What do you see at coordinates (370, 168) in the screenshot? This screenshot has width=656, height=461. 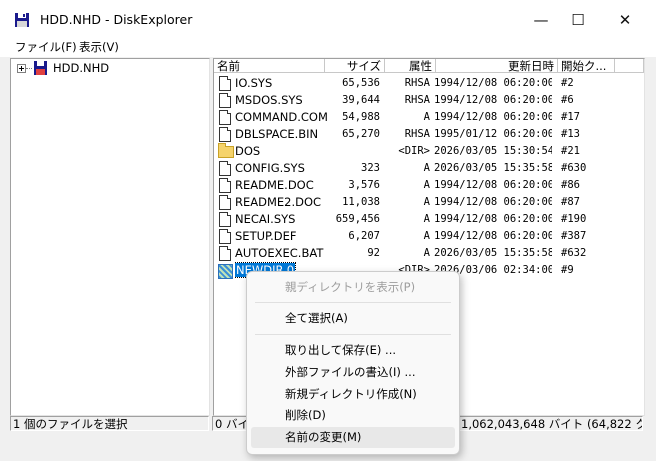 I see `file-size: 323` at bounding box center [370, 168].